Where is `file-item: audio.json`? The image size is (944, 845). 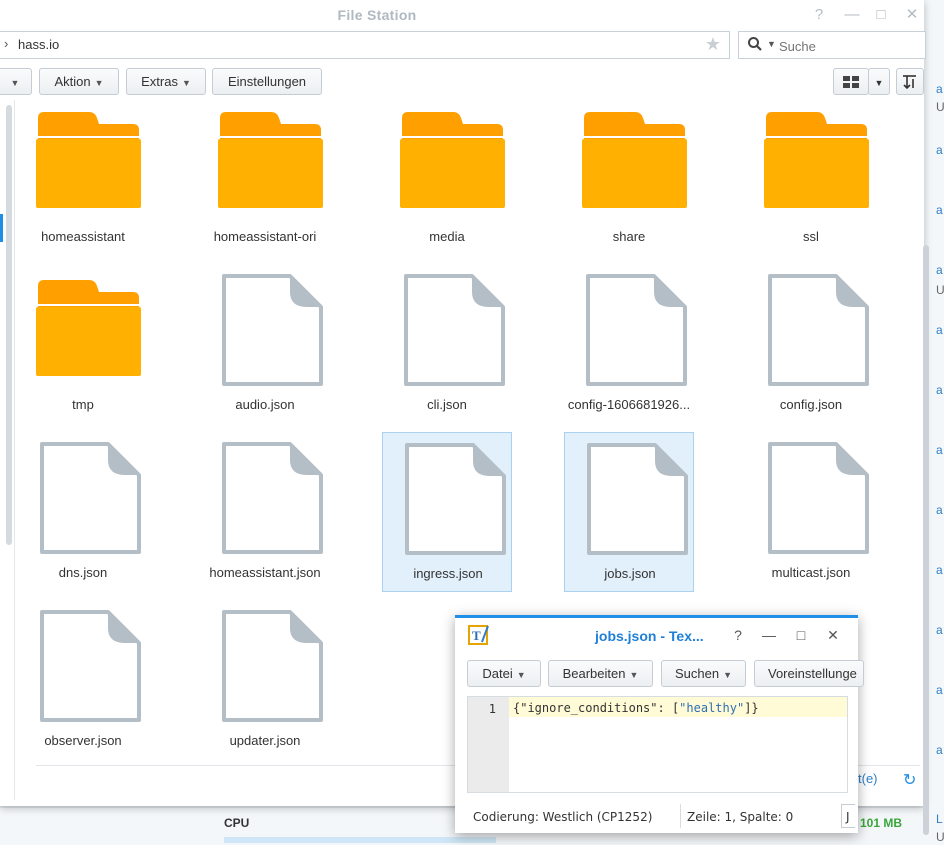 file-item: audio.json is located at coordinates (265, 344).